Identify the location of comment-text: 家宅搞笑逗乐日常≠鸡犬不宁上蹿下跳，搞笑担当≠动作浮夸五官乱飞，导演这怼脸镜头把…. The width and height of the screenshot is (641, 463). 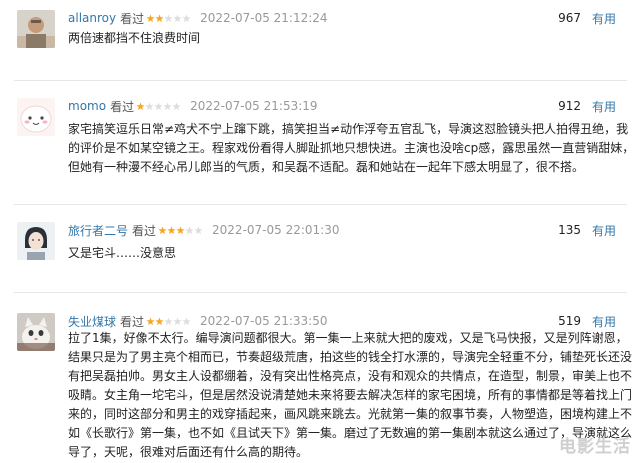
(351, 148).